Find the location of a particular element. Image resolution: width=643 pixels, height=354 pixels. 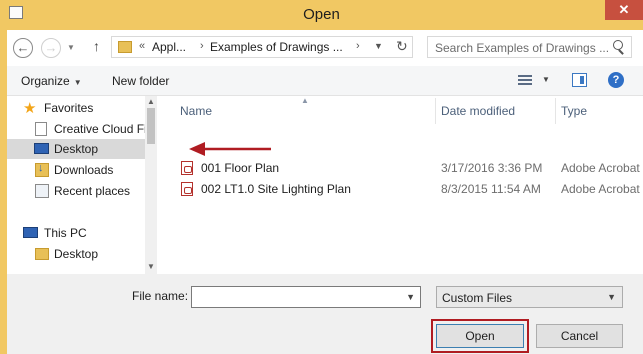

nav-item-downloads: Downloads is located at coordinates (76, 170).